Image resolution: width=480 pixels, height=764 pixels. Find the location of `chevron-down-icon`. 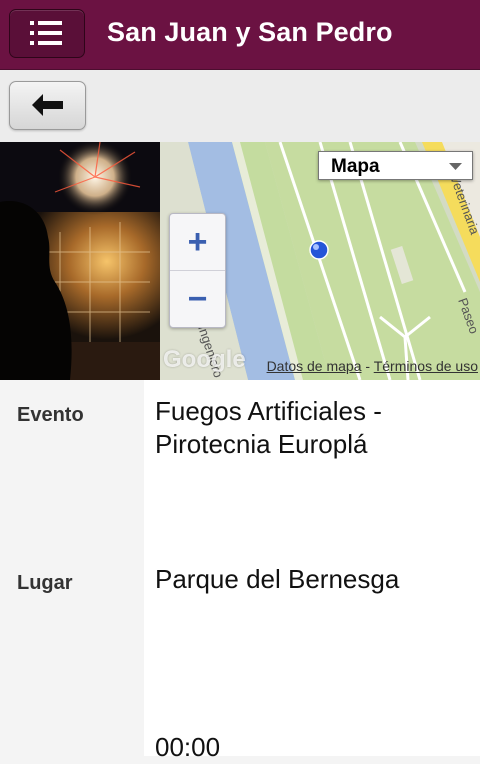

chevron-down-icon is located at coordinates (455, 166).